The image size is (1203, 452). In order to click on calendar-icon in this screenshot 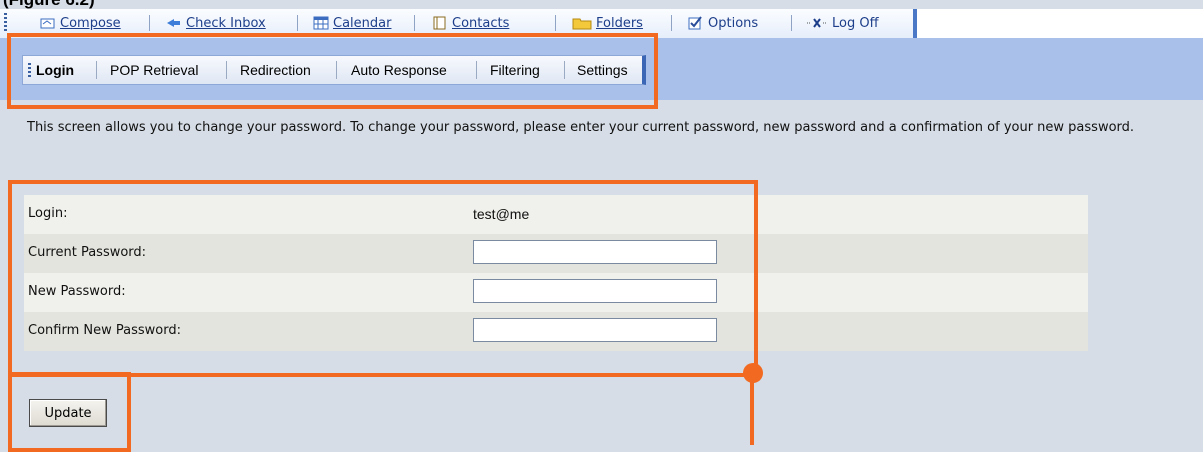, I will do `click(321, 23)`.